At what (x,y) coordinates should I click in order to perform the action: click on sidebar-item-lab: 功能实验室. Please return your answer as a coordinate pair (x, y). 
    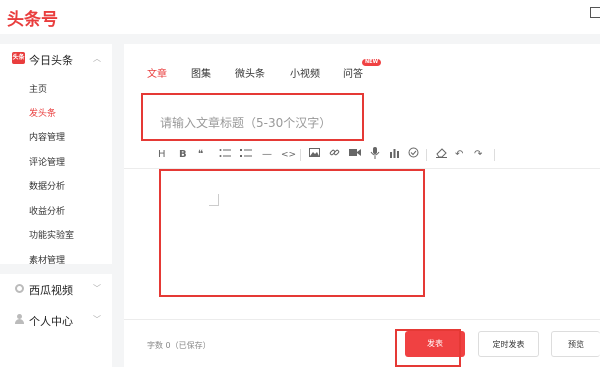
    Looking at the image, I should click on (51, 234).